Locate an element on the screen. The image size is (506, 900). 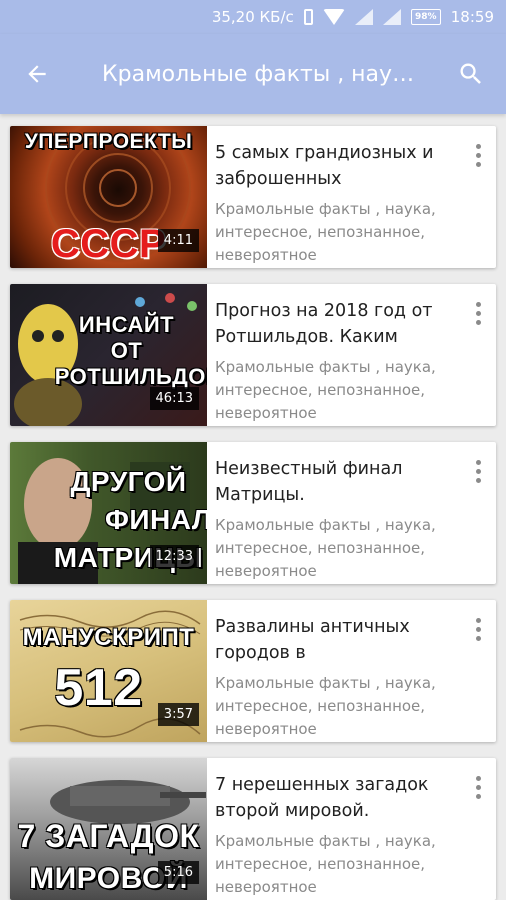
video-title: Неизвестный финал Матрицы. is located at coordinates (309, 482).